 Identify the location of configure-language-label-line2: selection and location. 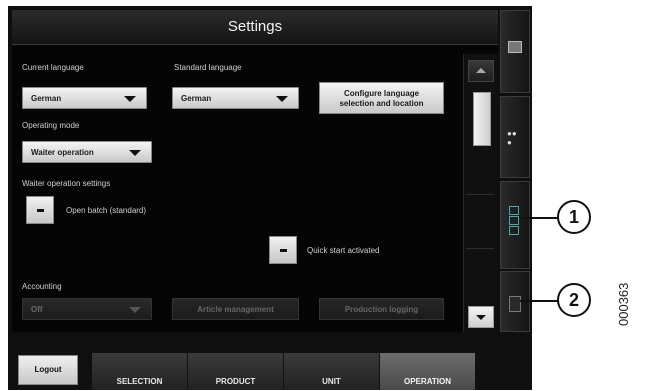
(381, 103).